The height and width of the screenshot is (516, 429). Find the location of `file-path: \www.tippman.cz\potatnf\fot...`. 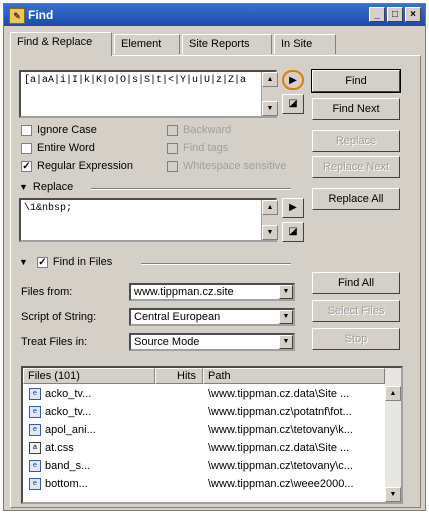

file-path: \www.tippman.cz\potatnf\fot... is located at coordinates (280, 412).